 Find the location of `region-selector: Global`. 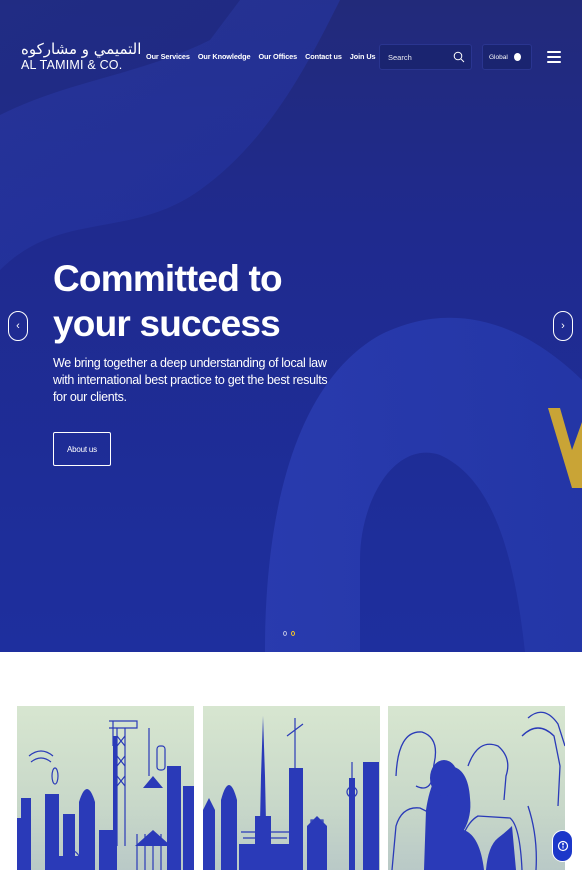

region-selector: Global is located at coordinates (507, 57).